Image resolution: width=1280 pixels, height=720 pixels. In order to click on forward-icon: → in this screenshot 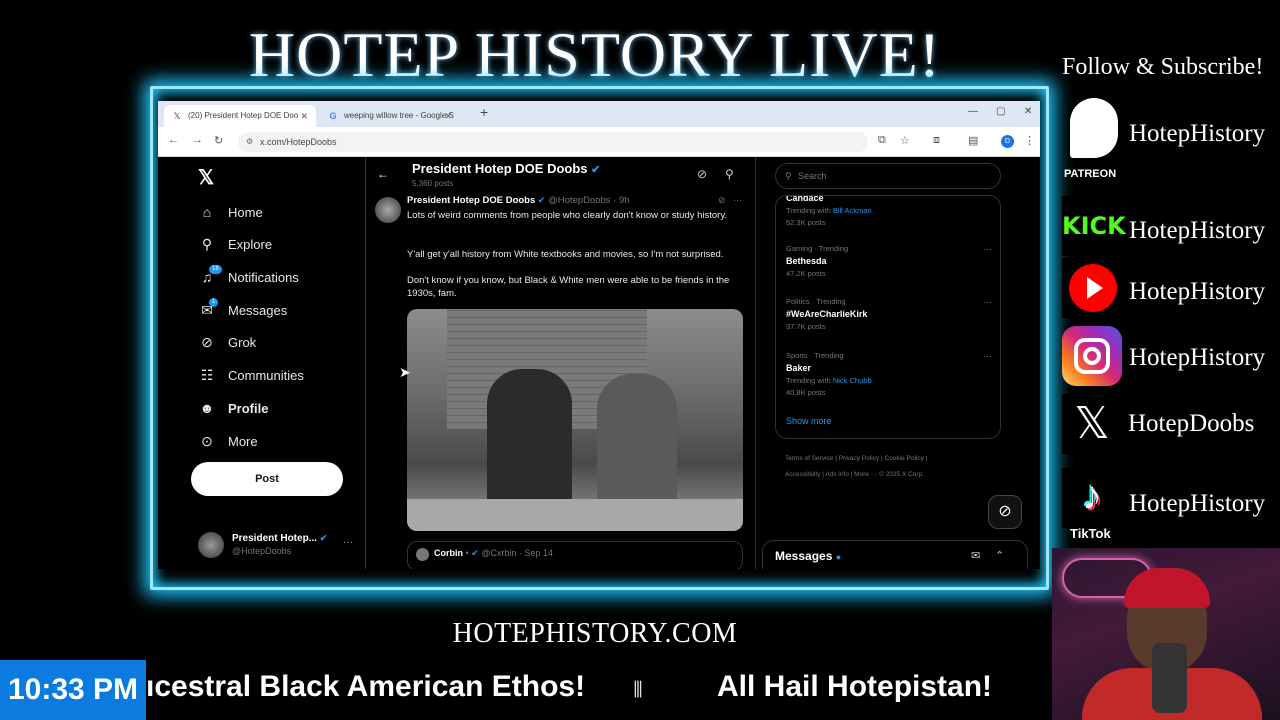, I will do `click(197, 140)`.